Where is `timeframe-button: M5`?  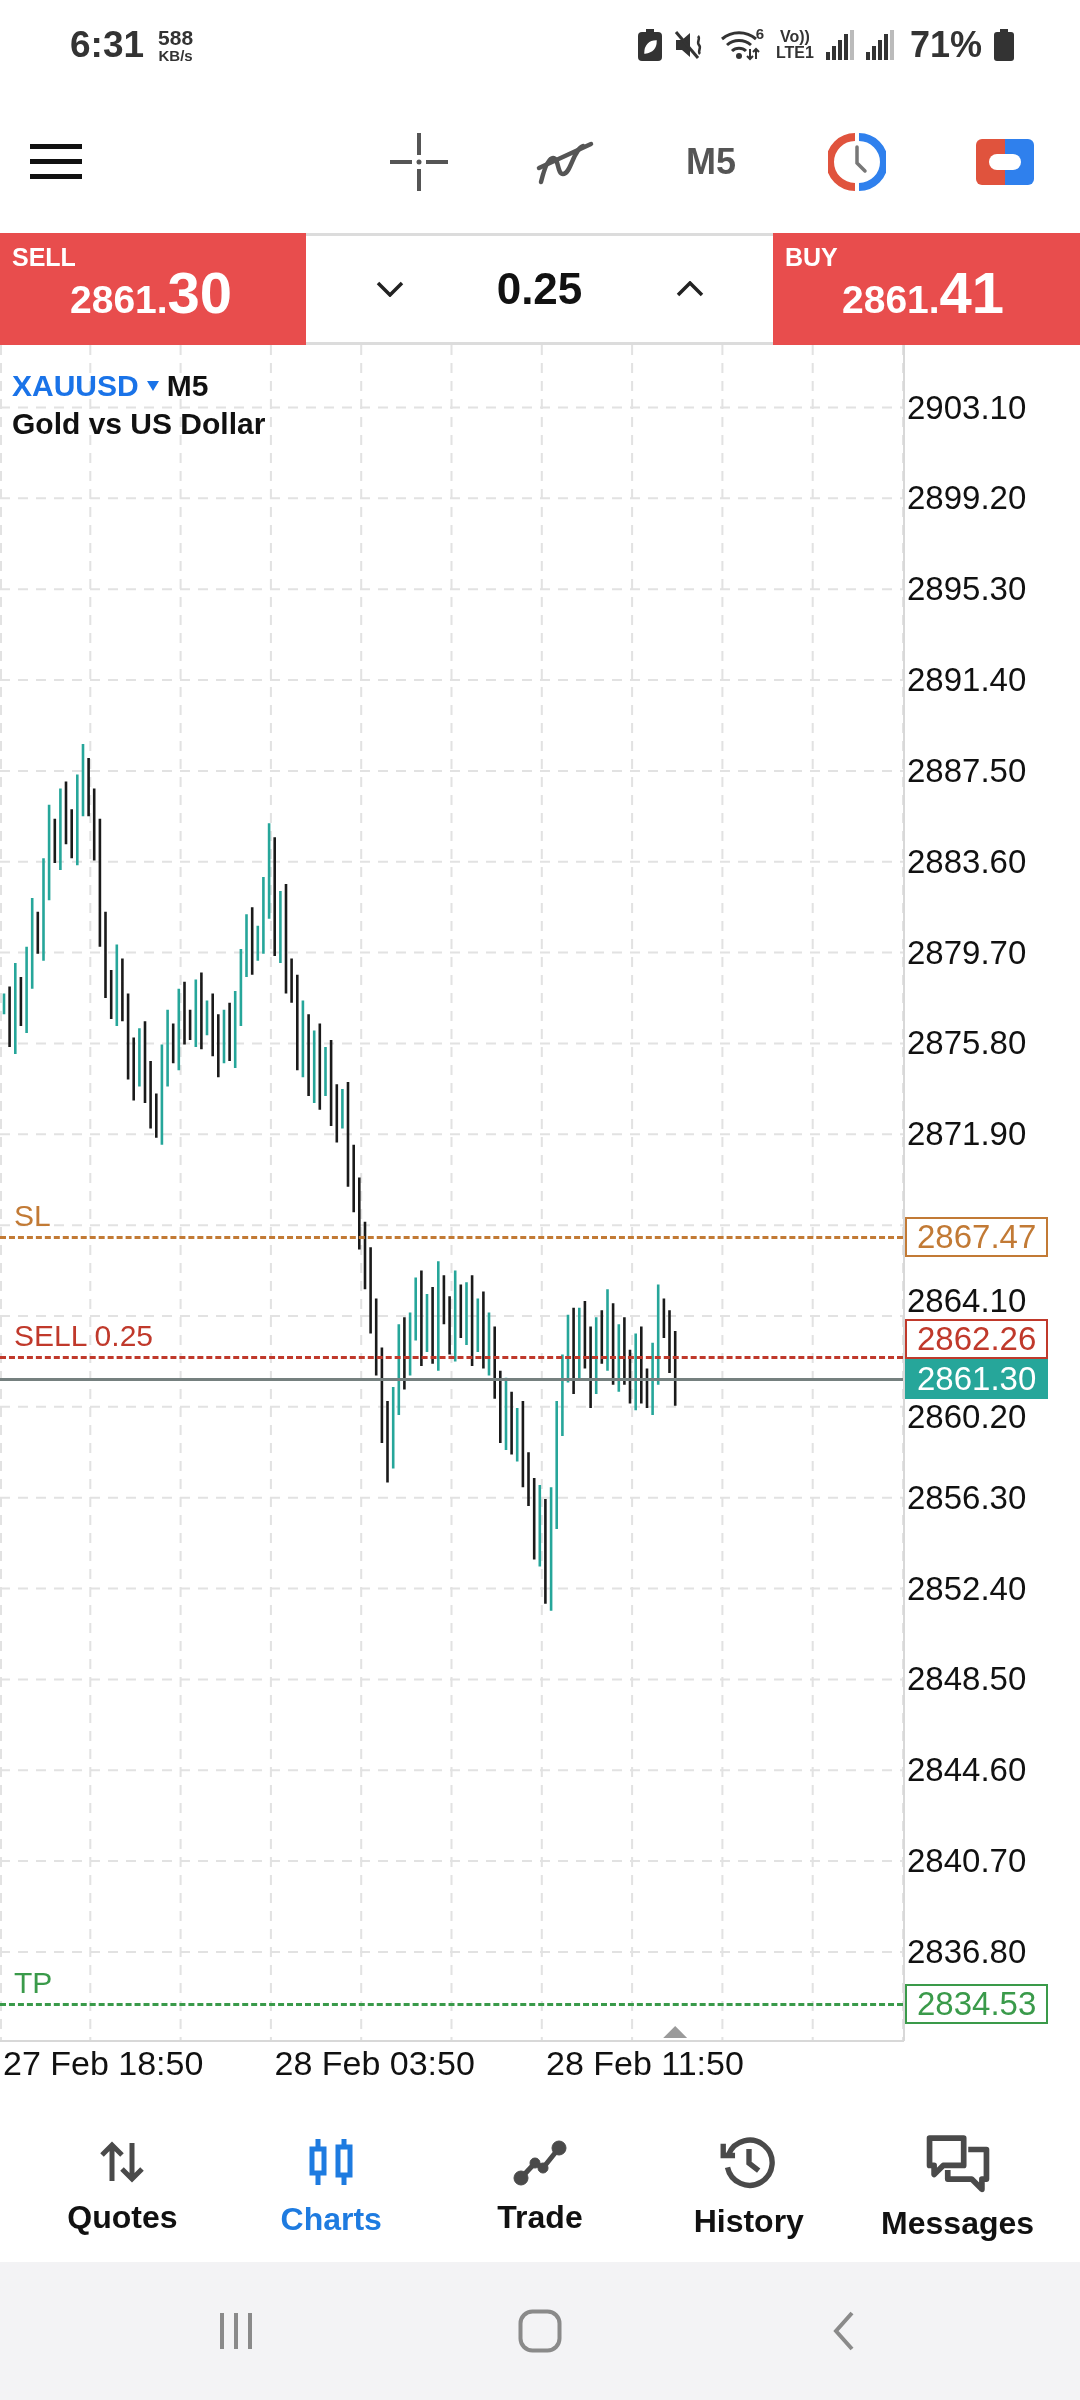
timeframe-button: M5 is located at coordinates (711, 161).